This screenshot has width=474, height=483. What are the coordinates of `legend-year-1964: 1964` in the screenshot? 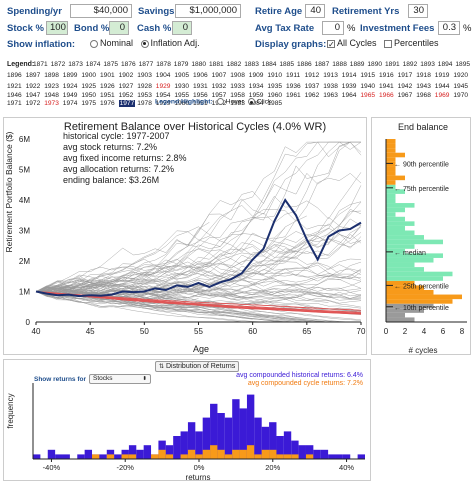 It's located at (349, 95).